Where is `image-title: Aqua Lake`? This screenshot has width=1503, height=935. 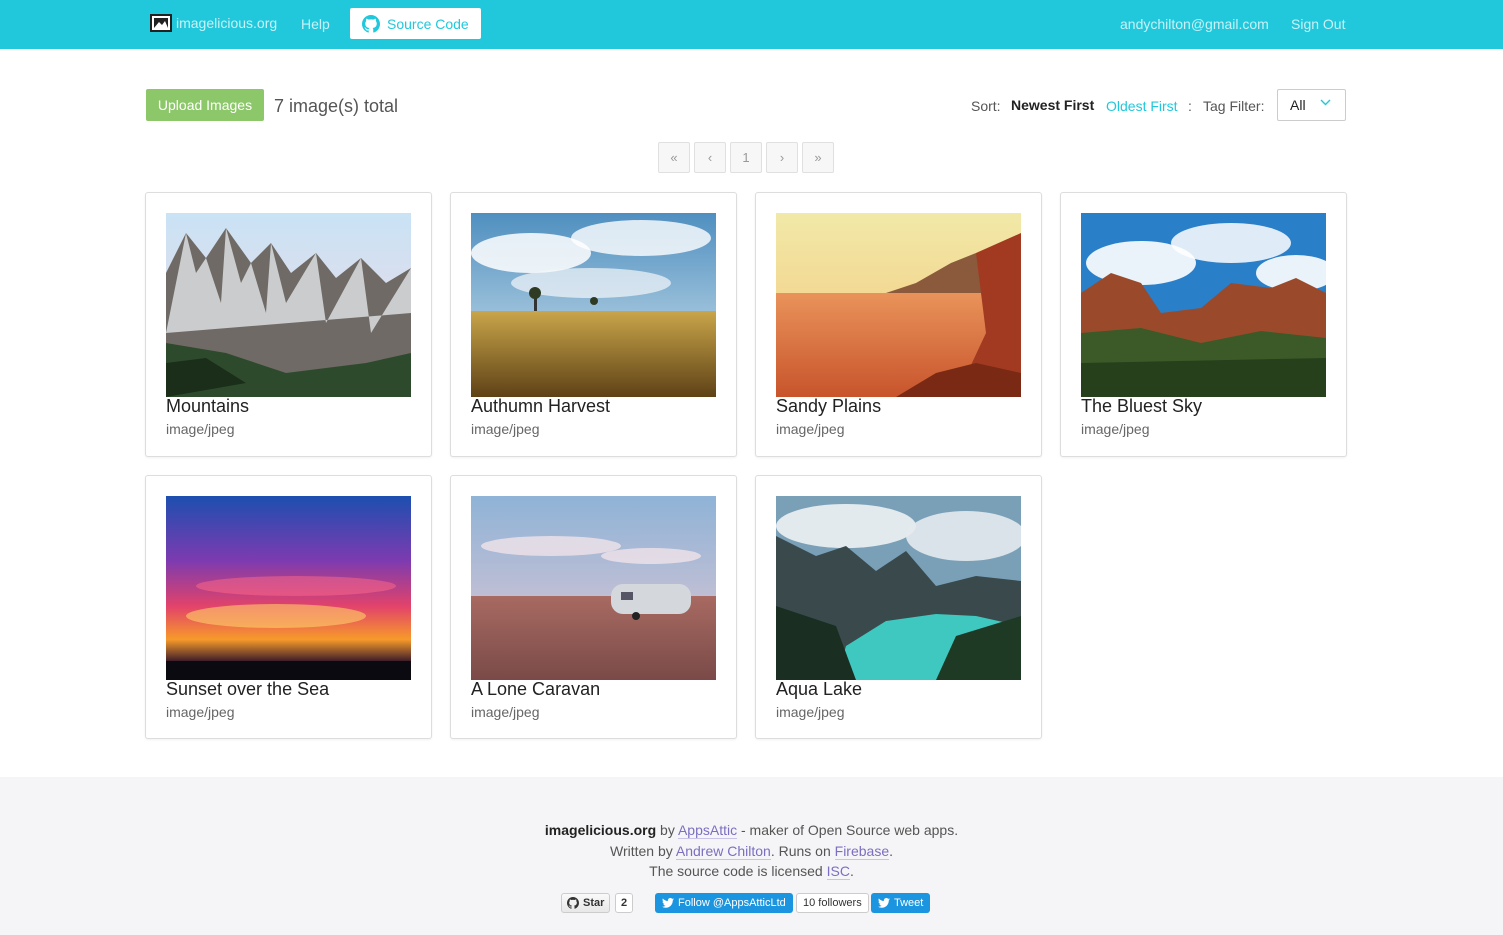
image-title: Aqua Lake is located at coordinates (819, 689).